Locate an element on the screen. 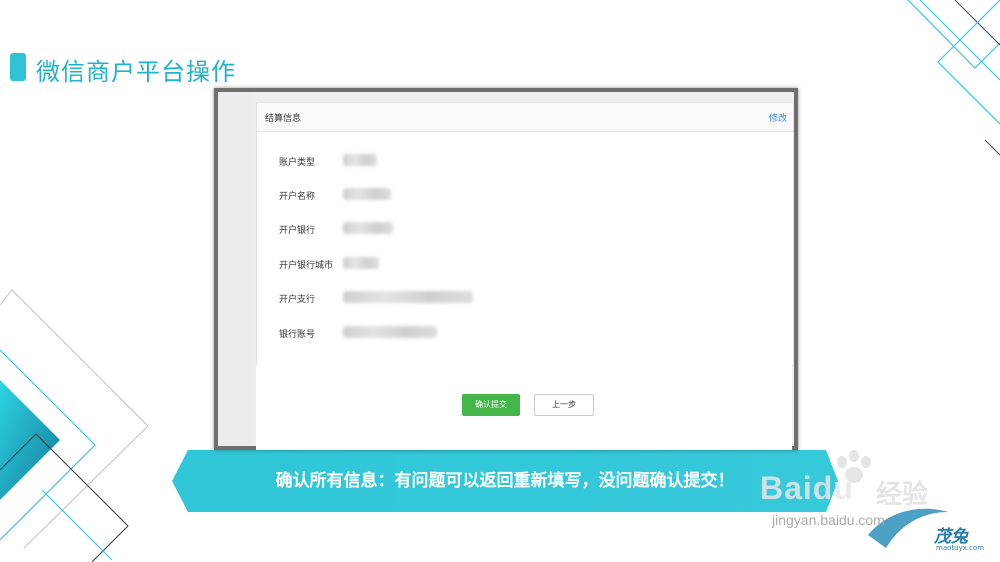 This screenshot has width=1000, height=562. previous-step-button: 上一步 is located at coordinates (564, 405).